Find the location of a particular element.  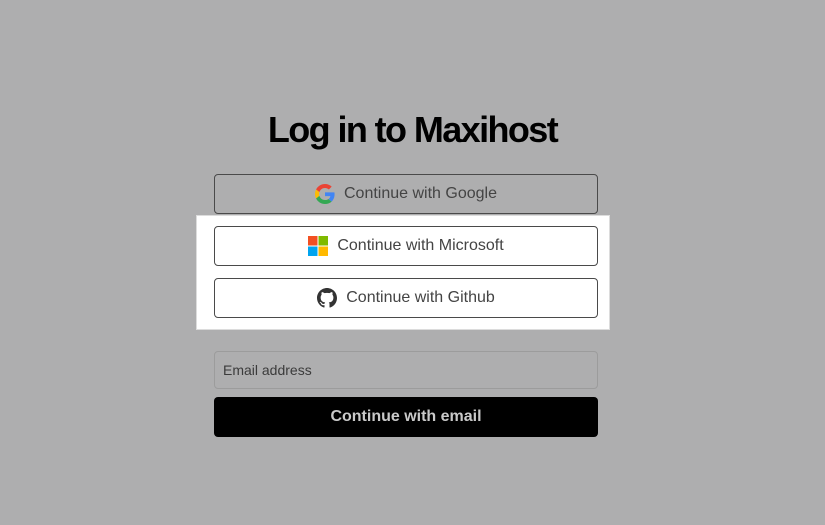

continue-with-google-button: Continue with Google is located at coordinates (406, 194).